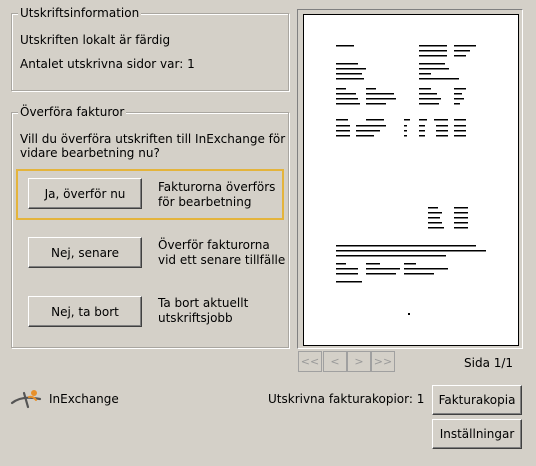 The image size is (536, 466). I want to click on last-page-button: >>, so click(383, 361).